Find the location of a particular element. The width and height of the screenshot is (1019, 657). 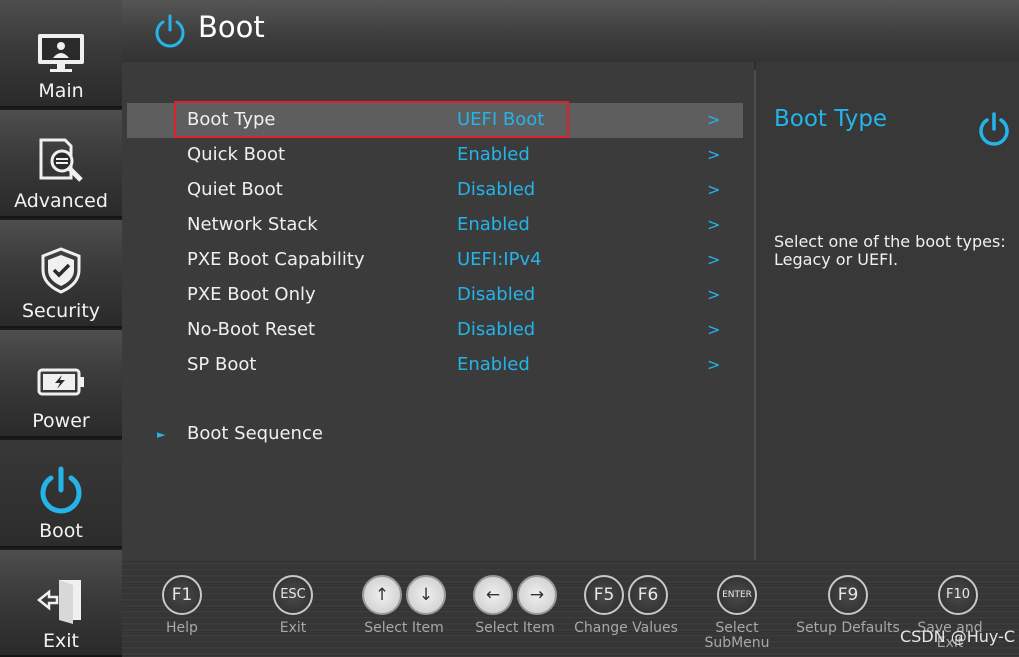

esc-key-icon: ESC is located at coordinates (293, 595).